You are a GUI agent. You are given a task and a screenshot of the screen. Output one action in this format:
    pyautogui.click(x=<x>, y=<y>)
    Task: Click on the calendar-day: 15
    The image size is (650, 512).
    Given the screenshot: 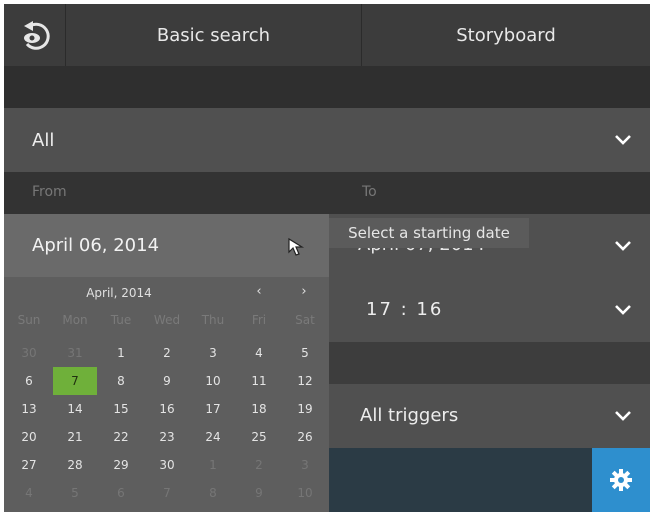 What is the action you would take?
    pyautogui.click(x=121, y=409)
    